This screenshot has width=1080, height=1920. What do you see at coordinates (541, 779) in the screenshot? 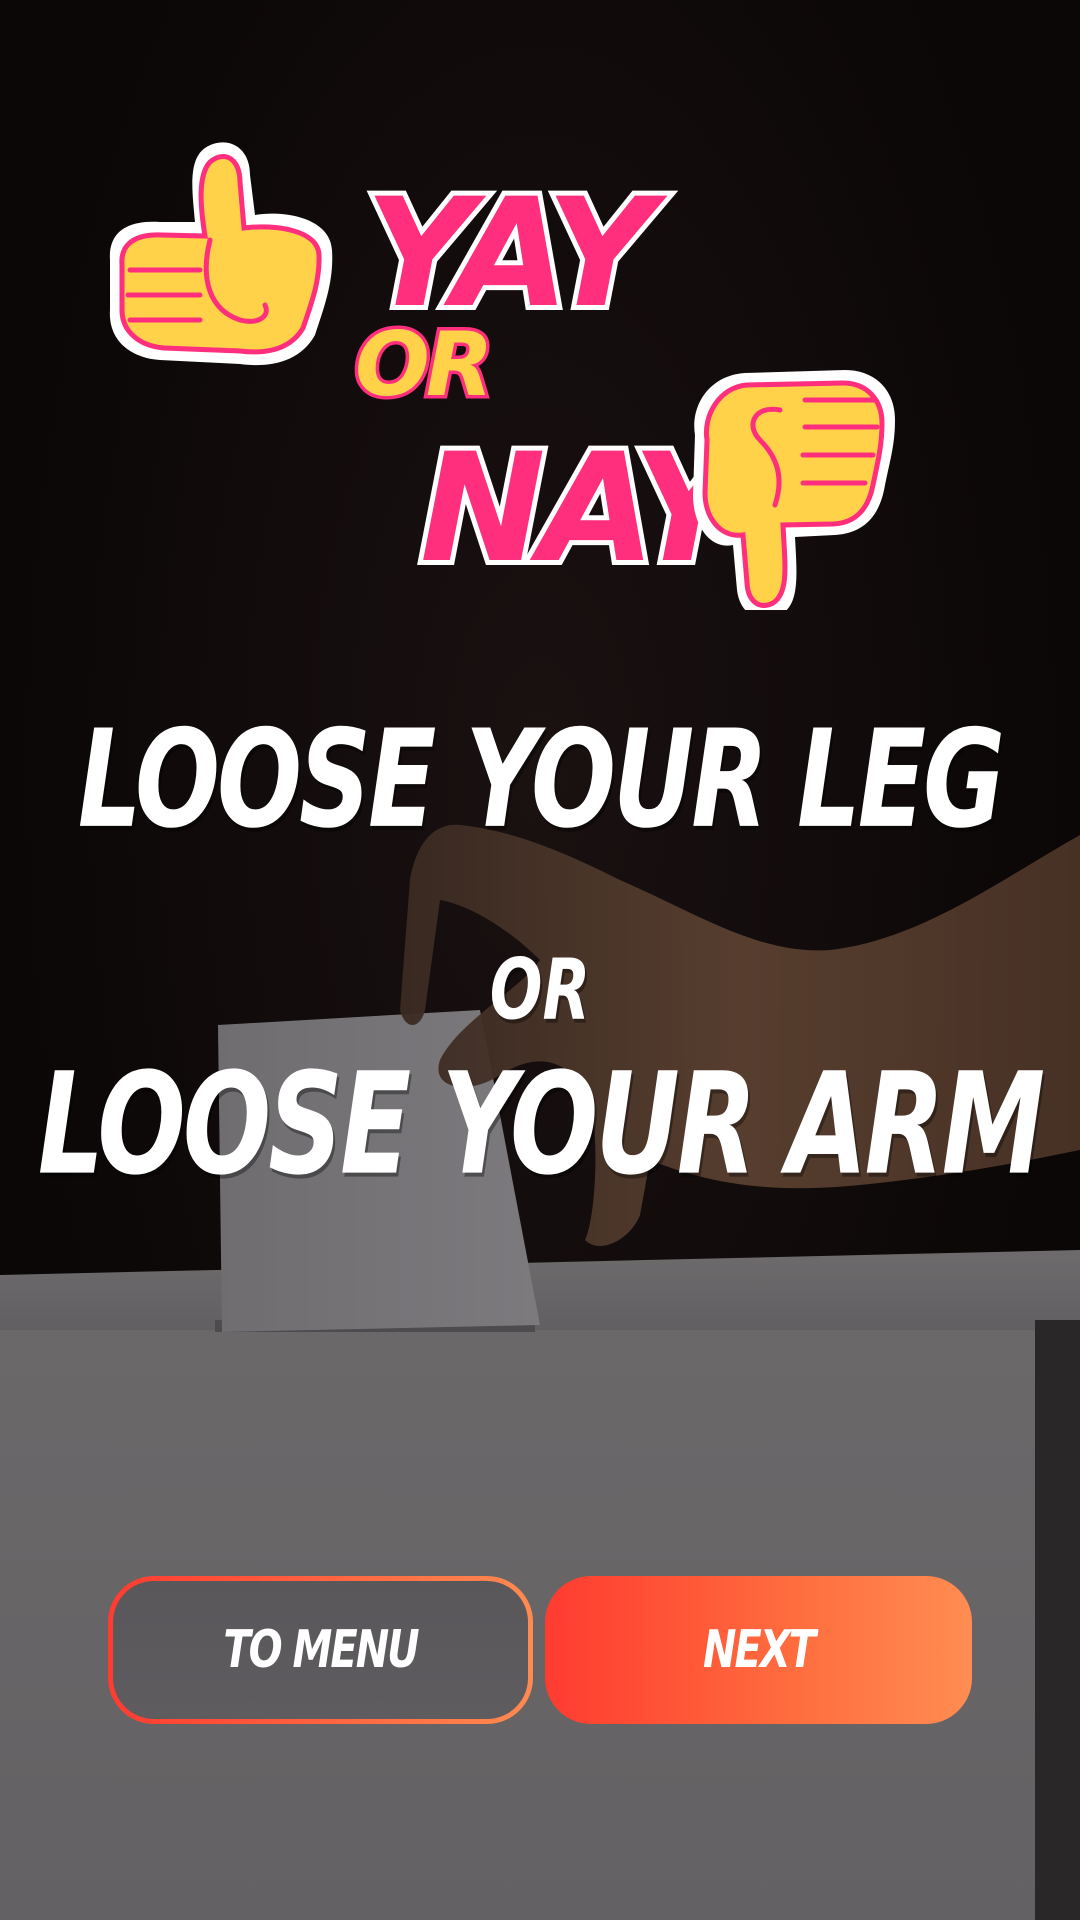
I see `option-a-text: LOOSE YOUR LEG` at bounding box center [541, 779].